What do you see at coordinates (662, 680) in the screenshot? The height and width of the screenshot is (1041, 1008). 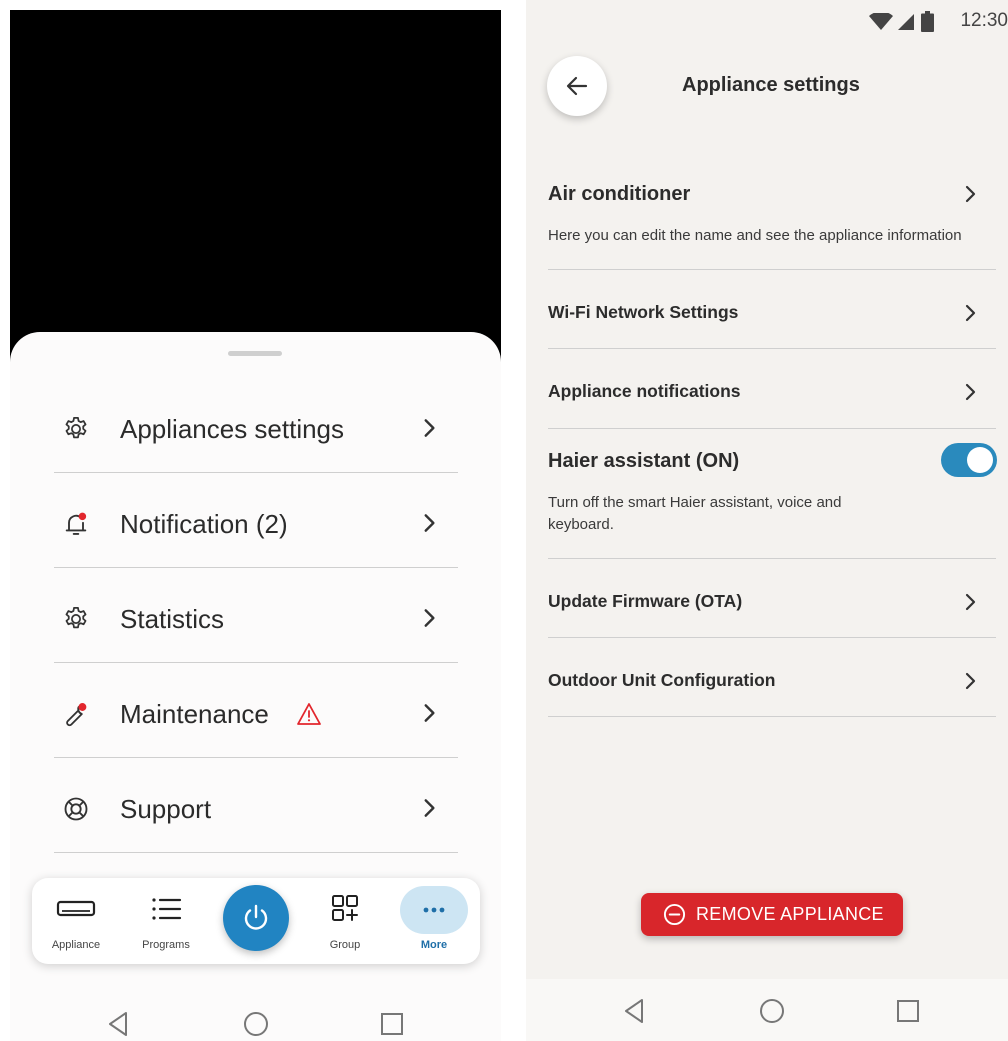 I see `row-label: Outdoor Unit Configuration` at bounding box center [662, 680].